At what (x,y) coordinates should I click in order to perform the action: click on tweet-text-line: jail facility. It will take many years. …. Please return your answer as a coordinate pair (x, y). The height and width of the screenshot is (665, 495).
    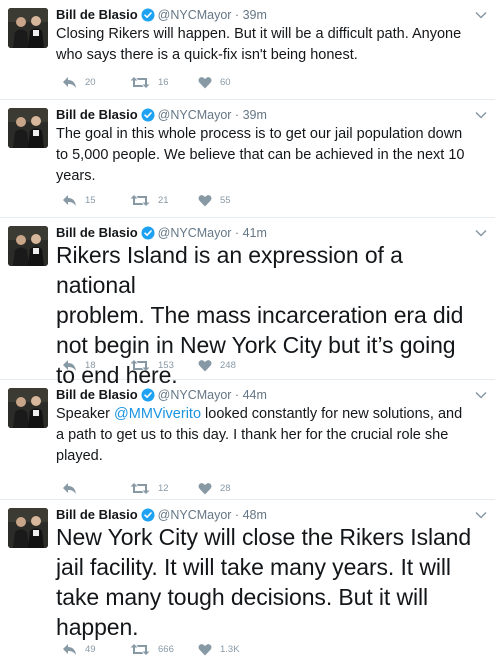
    Looking at the image, I should click on (253, 567).